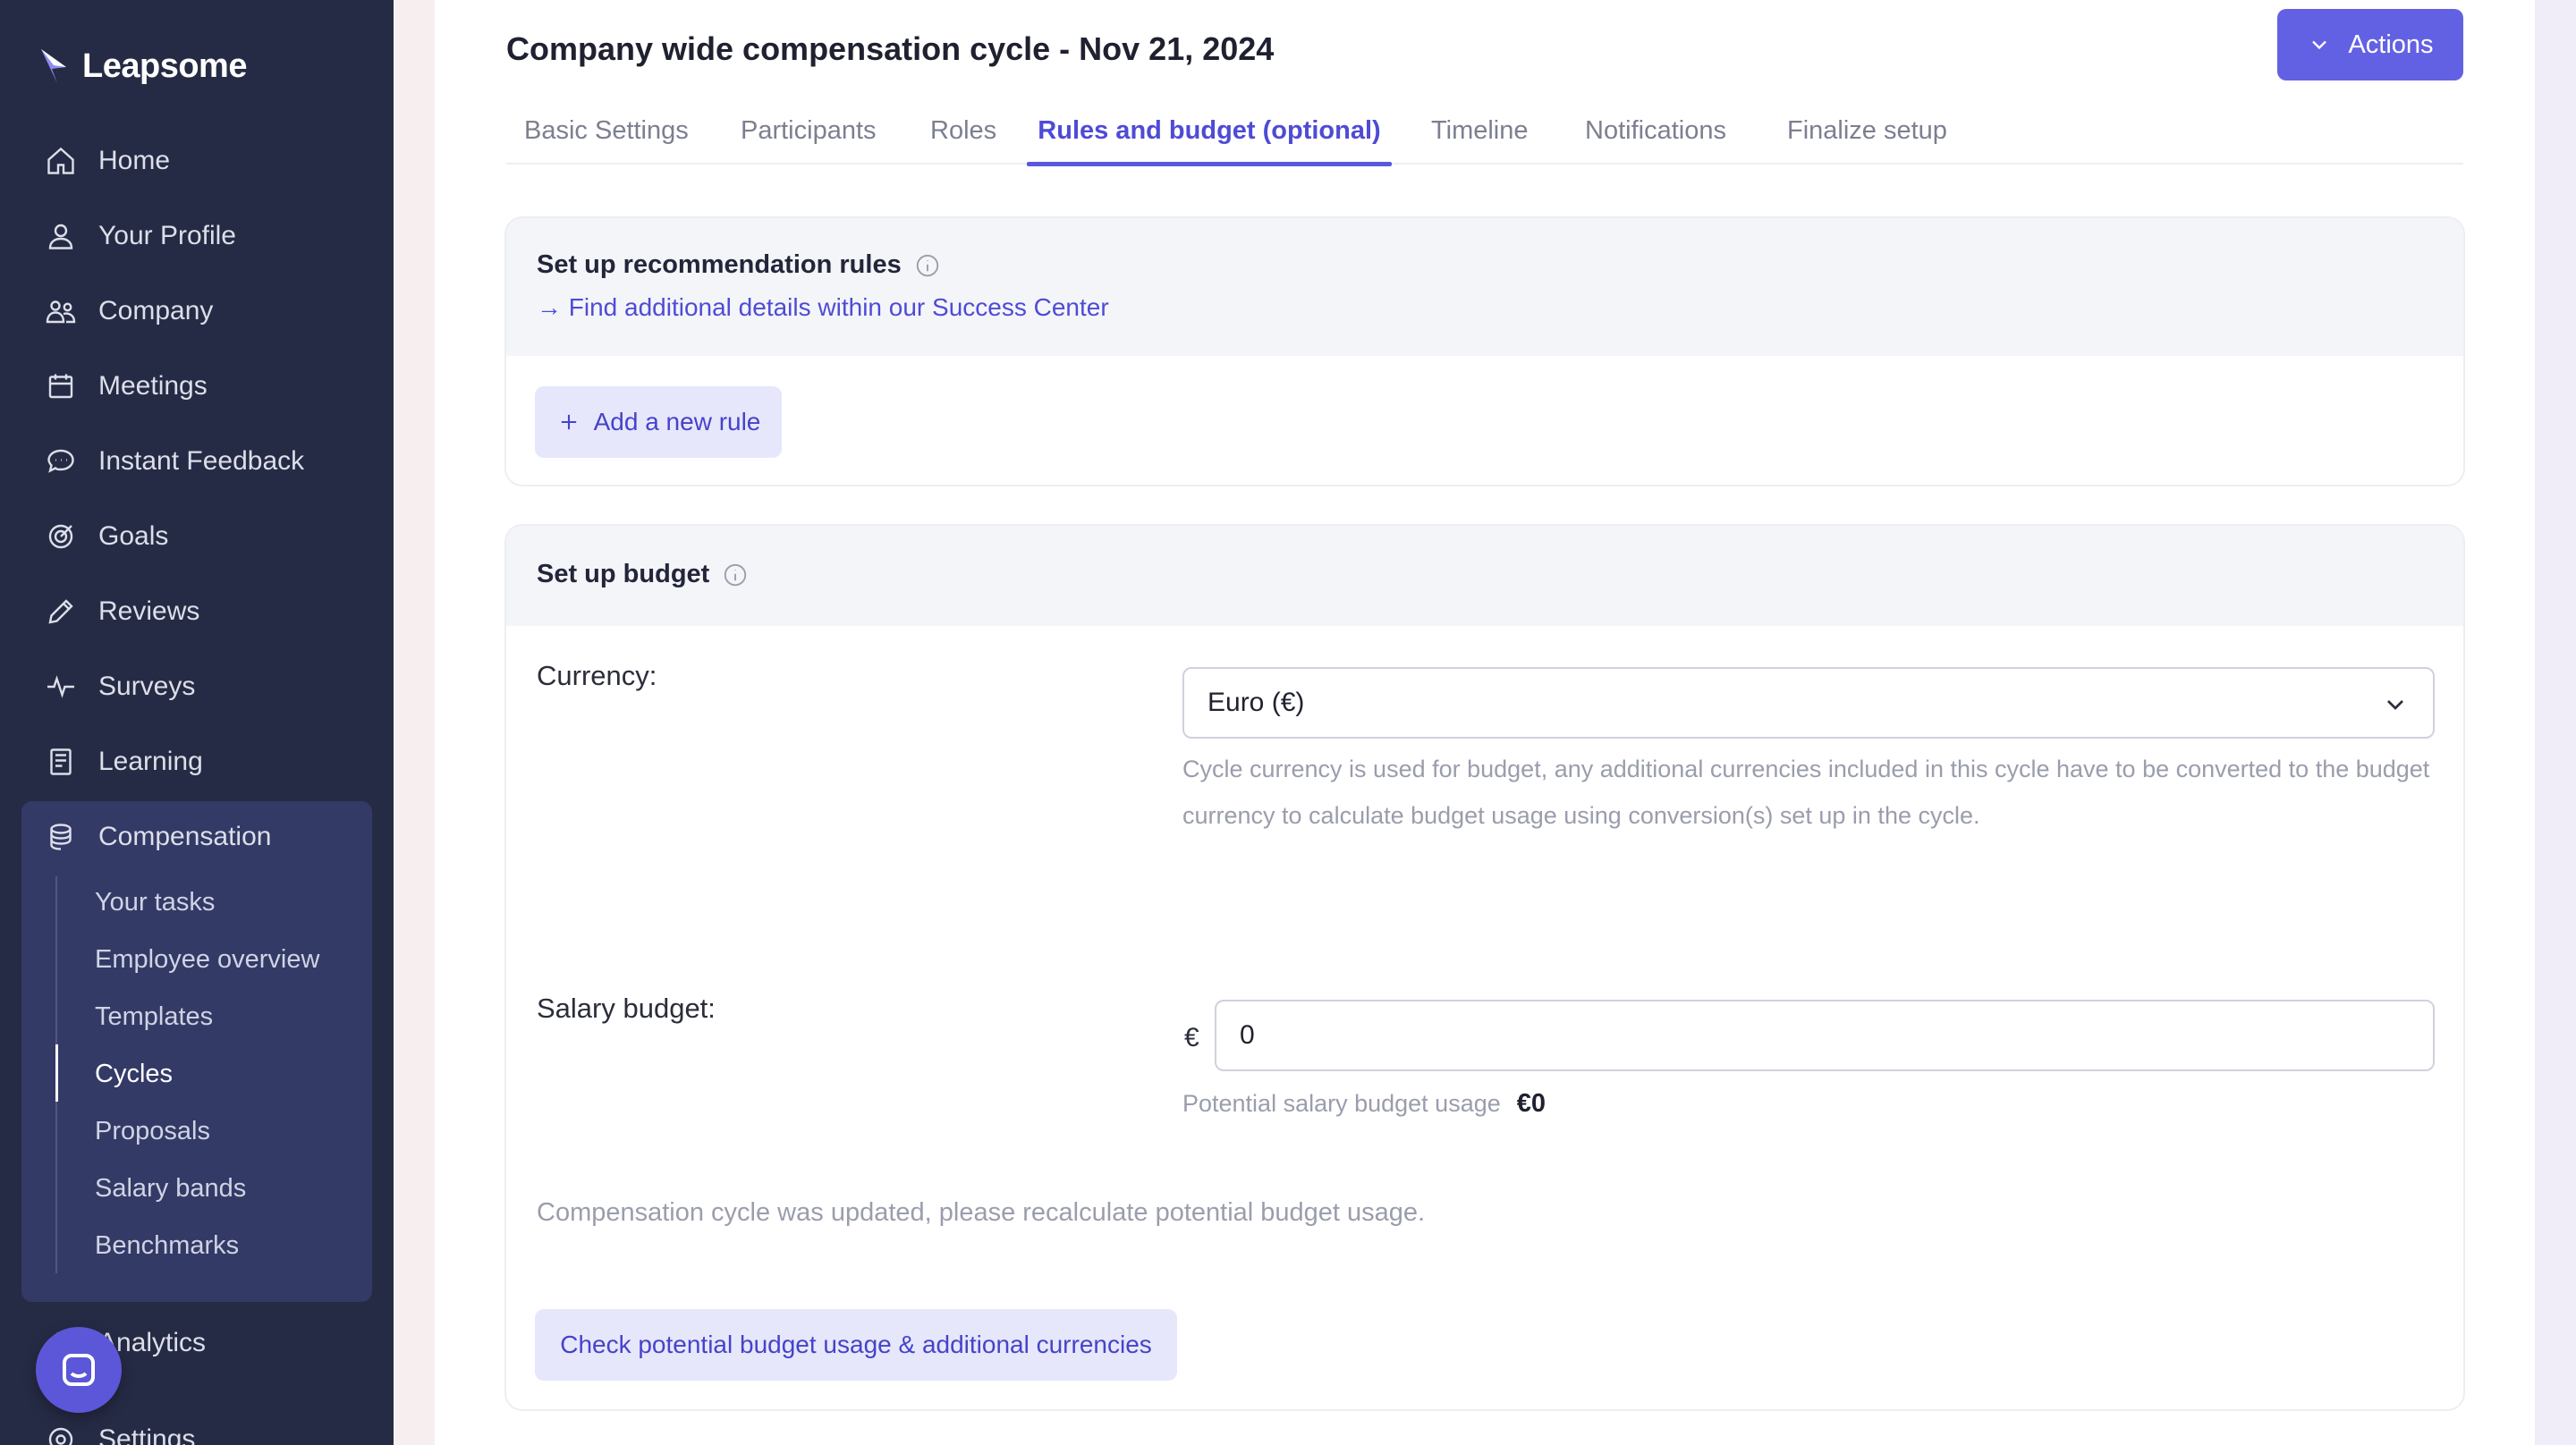  I want to click on pulse-icon, so click(60, 686).